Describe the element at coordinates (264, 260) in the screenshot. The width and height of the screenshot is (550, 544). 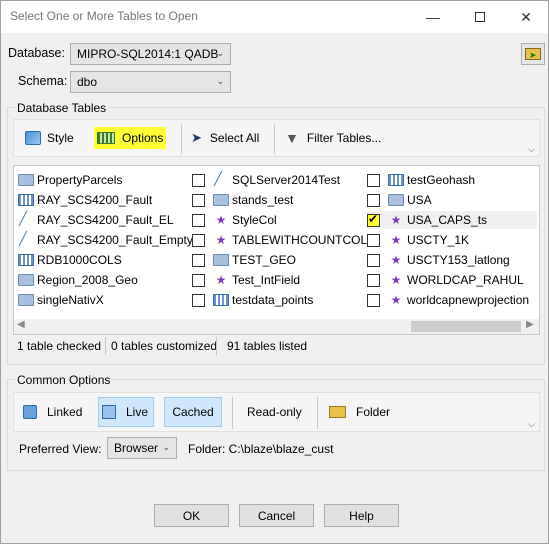
I see `table-name: TEST_GEO` at that location.